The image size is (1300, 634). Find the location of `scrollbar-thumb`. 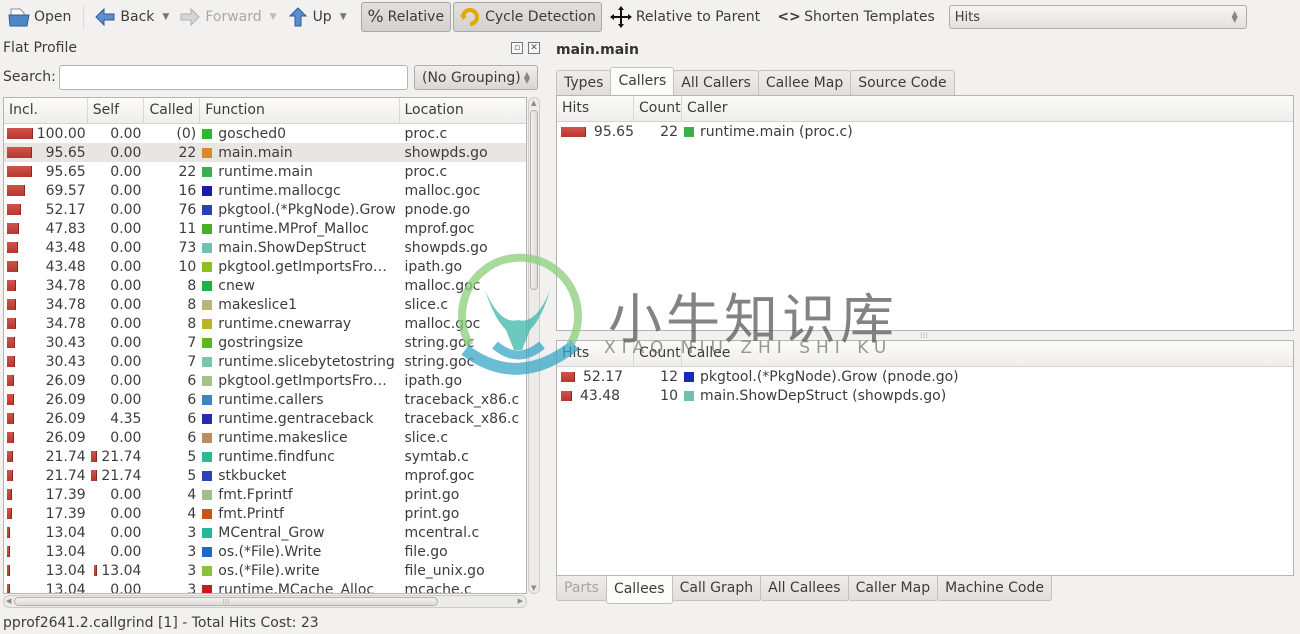

scrollbar-thumb is located at coordinates (534, 200).